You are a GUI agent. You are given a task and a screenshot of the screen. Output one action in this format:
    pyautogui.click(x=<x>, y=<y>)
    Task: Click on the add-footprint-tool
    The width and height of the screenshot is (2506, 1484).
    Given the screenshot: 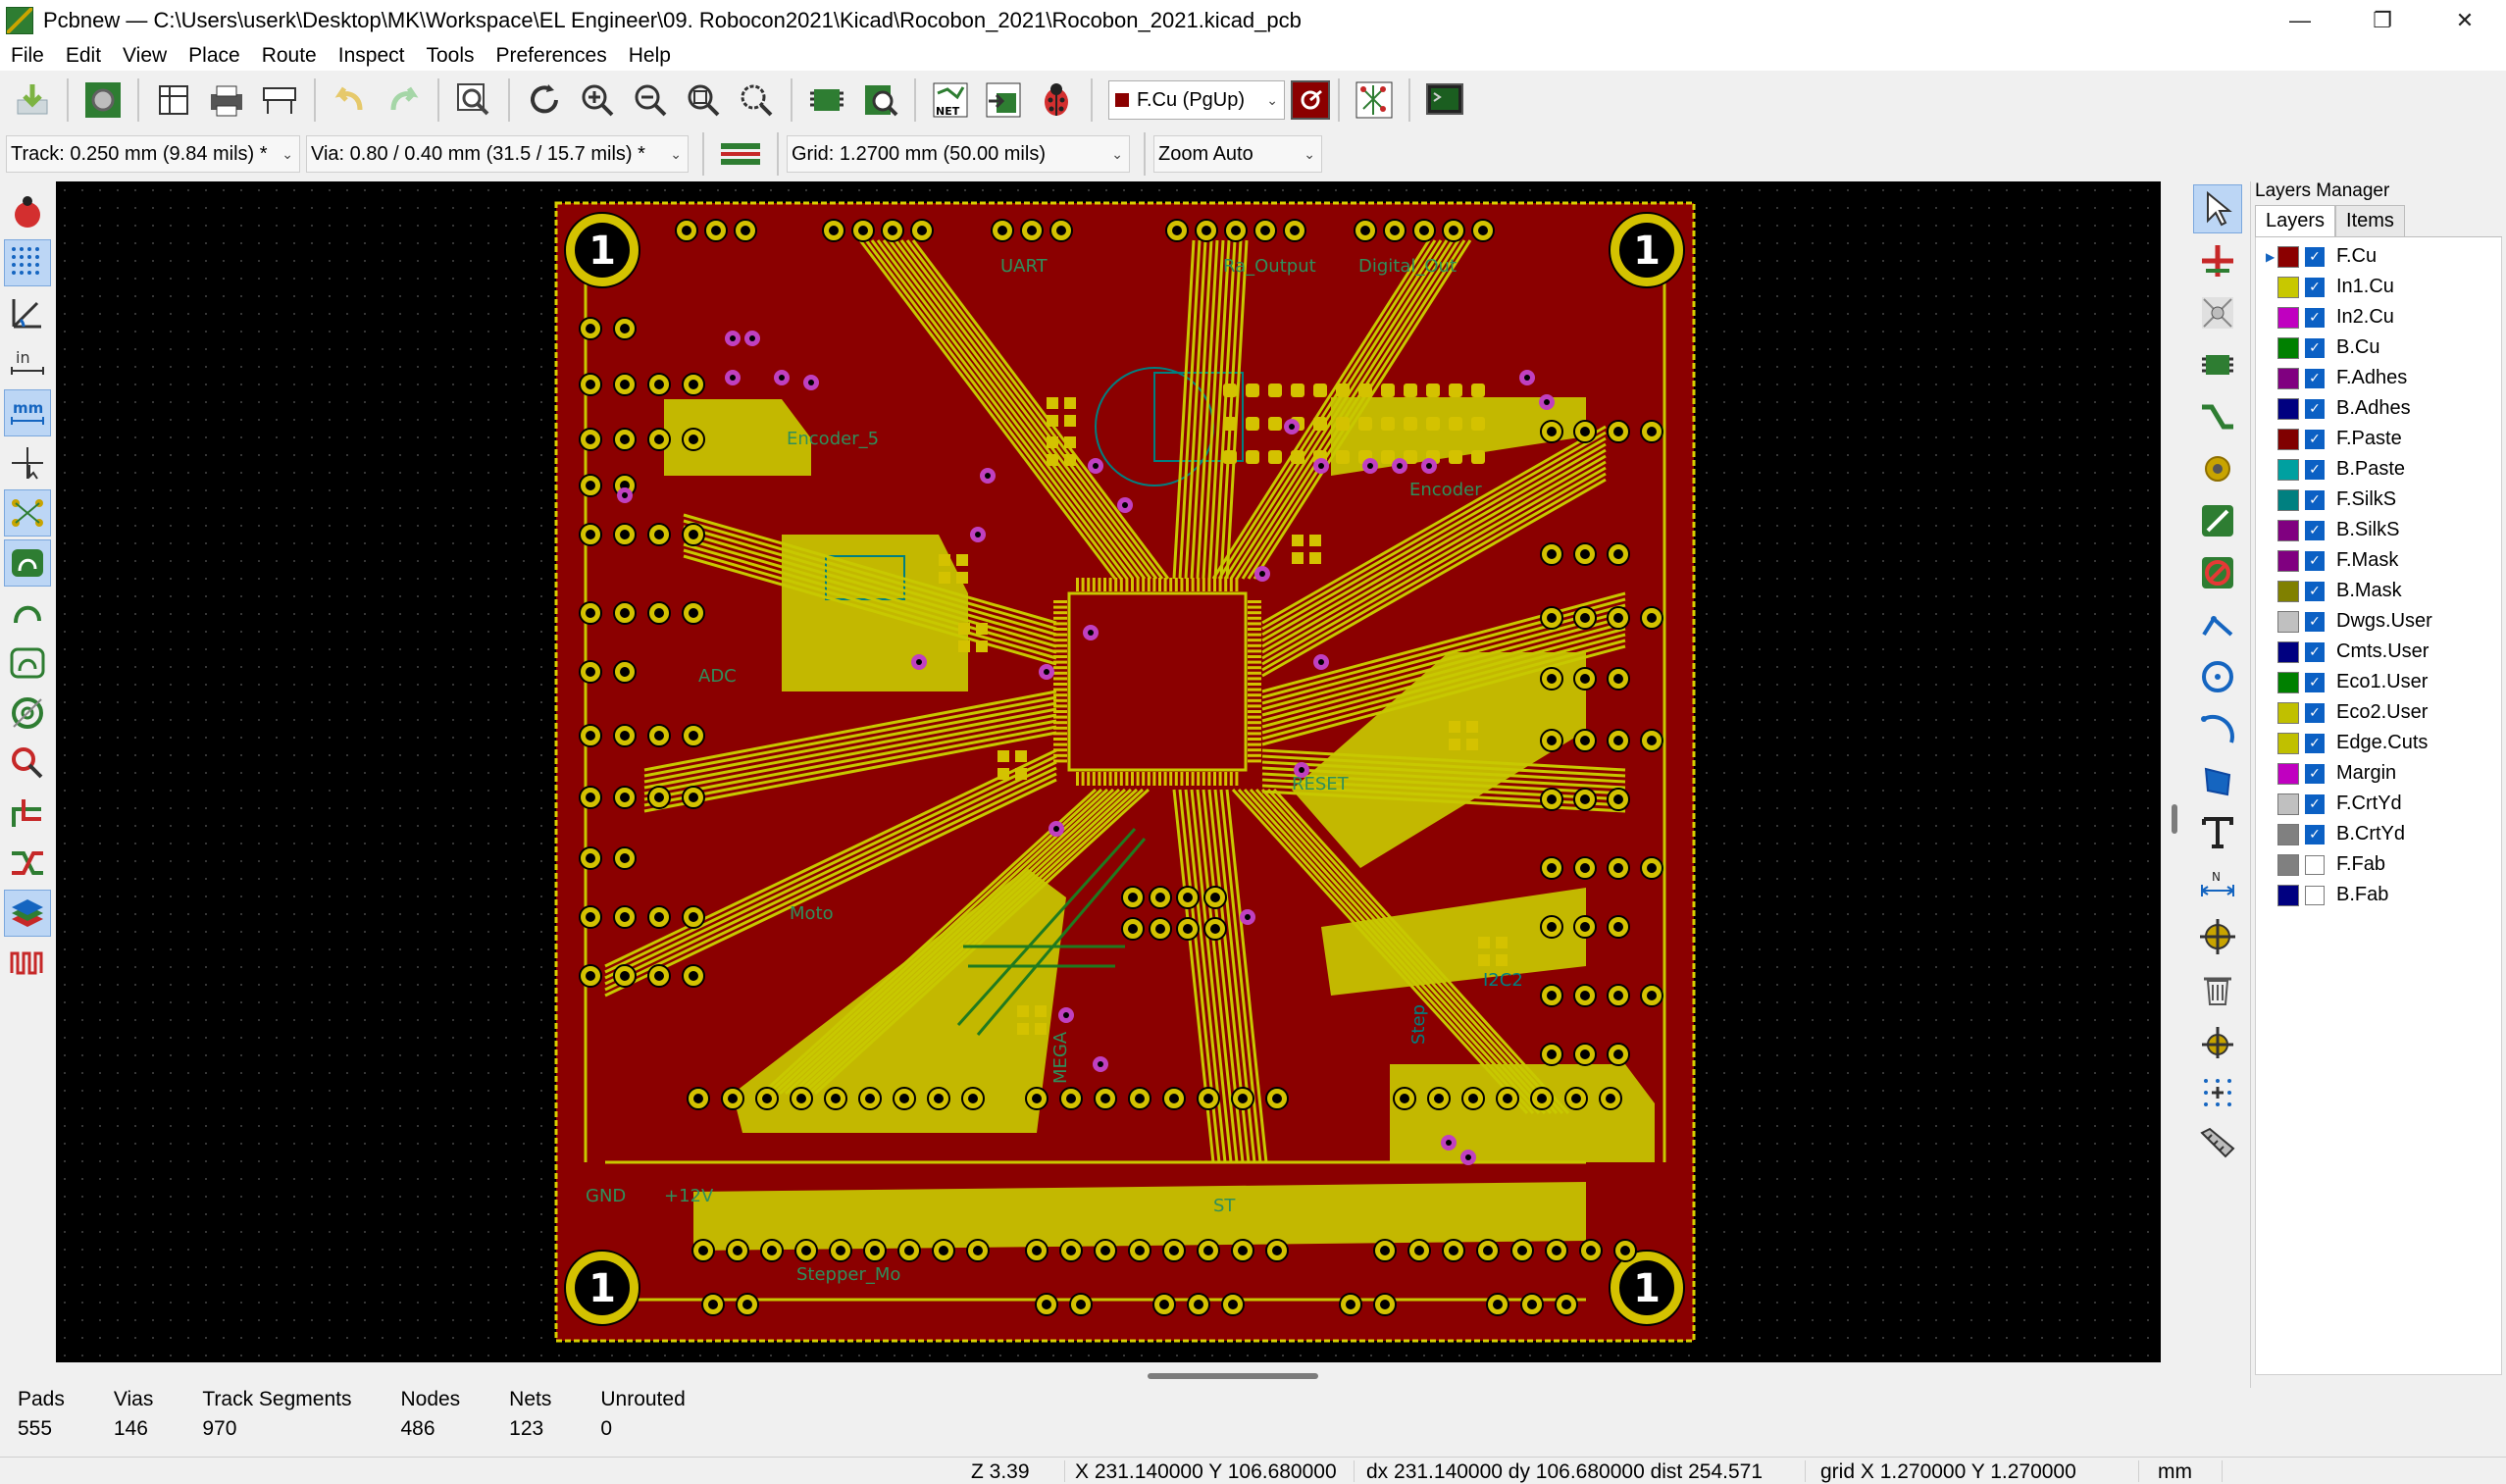 What is the action you would take?
    pyautogui.click(x=2217, y=365)
    